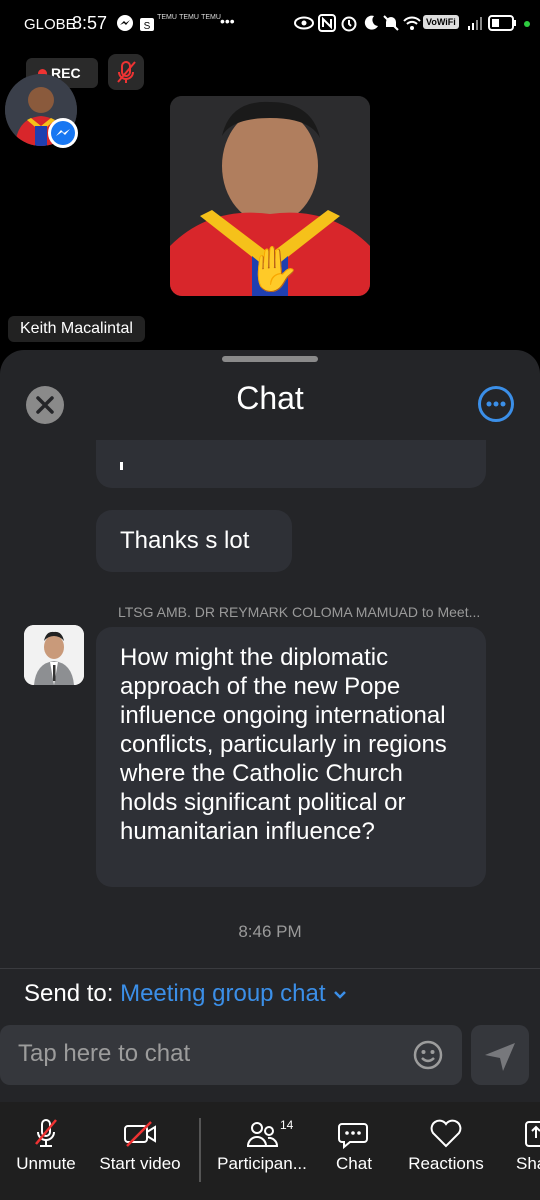 The image size is (540, 1200). Describe the element at coordinates (63, 133) in the screenshot. I see `messenger-icon` at that location.